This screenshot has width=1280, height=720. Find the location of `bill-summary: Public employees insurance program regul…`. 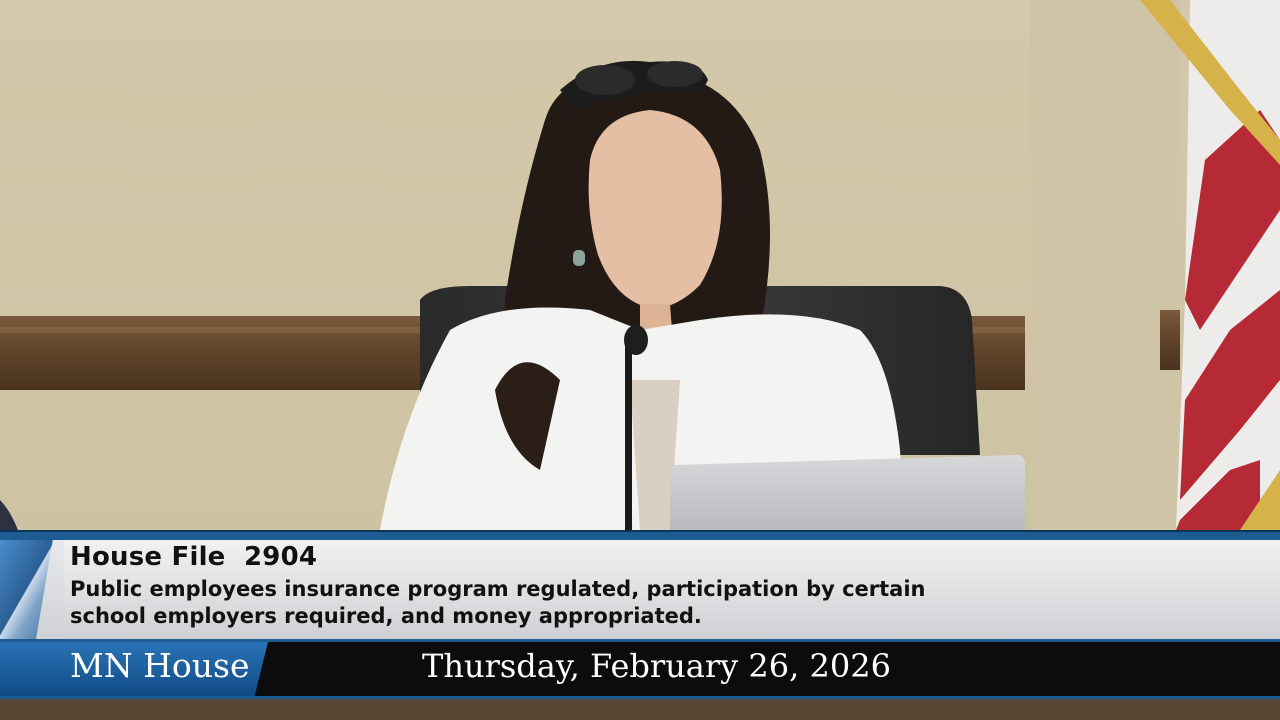

bill-summary: Public employees insurance program regul… is located at coordinates (498, 602).